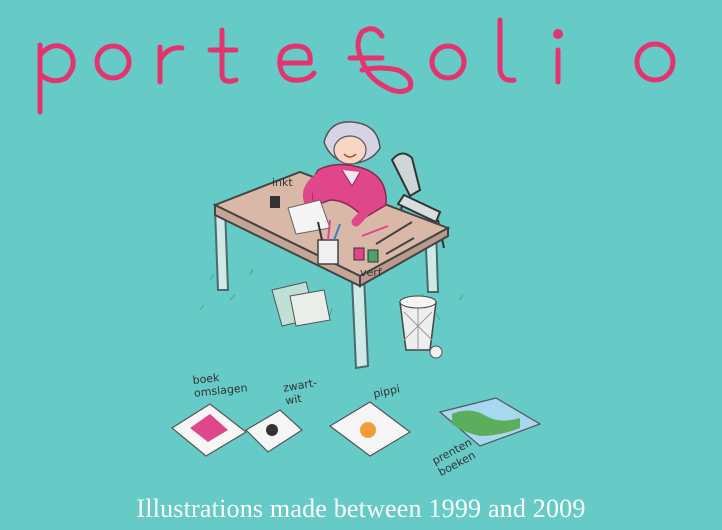 This screenshot has height=530, width=722. I want to click on section-picture-books-thumbnail, so click(490, 422).